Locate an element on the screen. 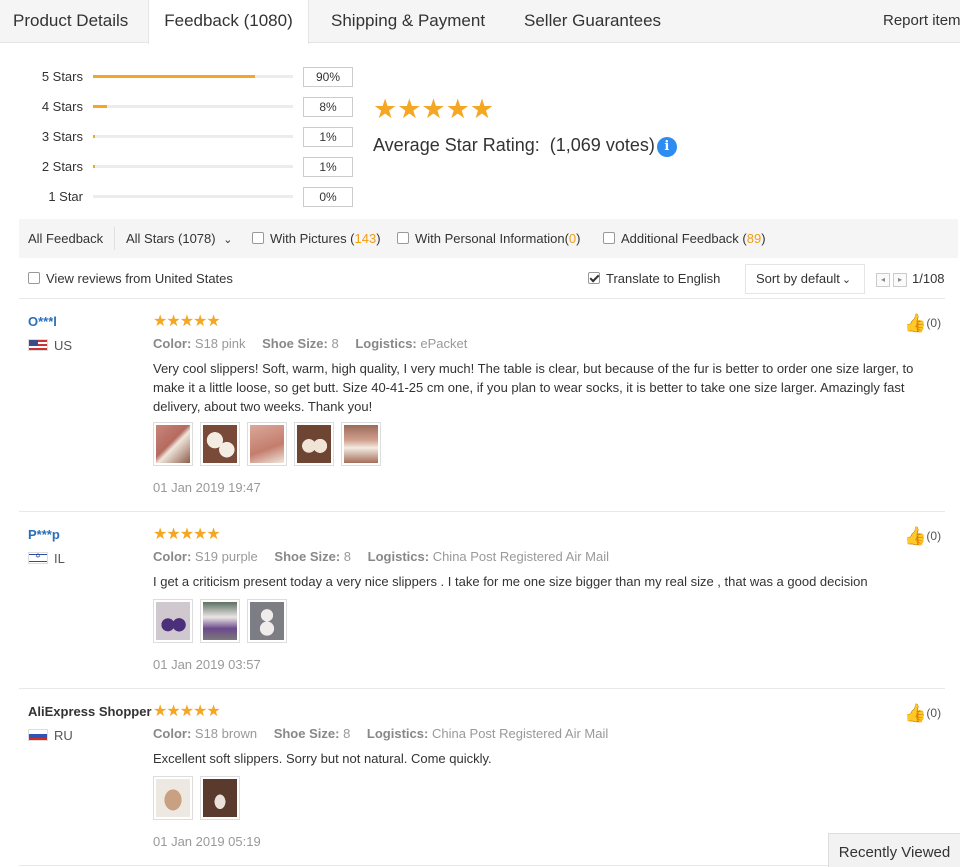  country-code: US is located at coordinates (63, 345).